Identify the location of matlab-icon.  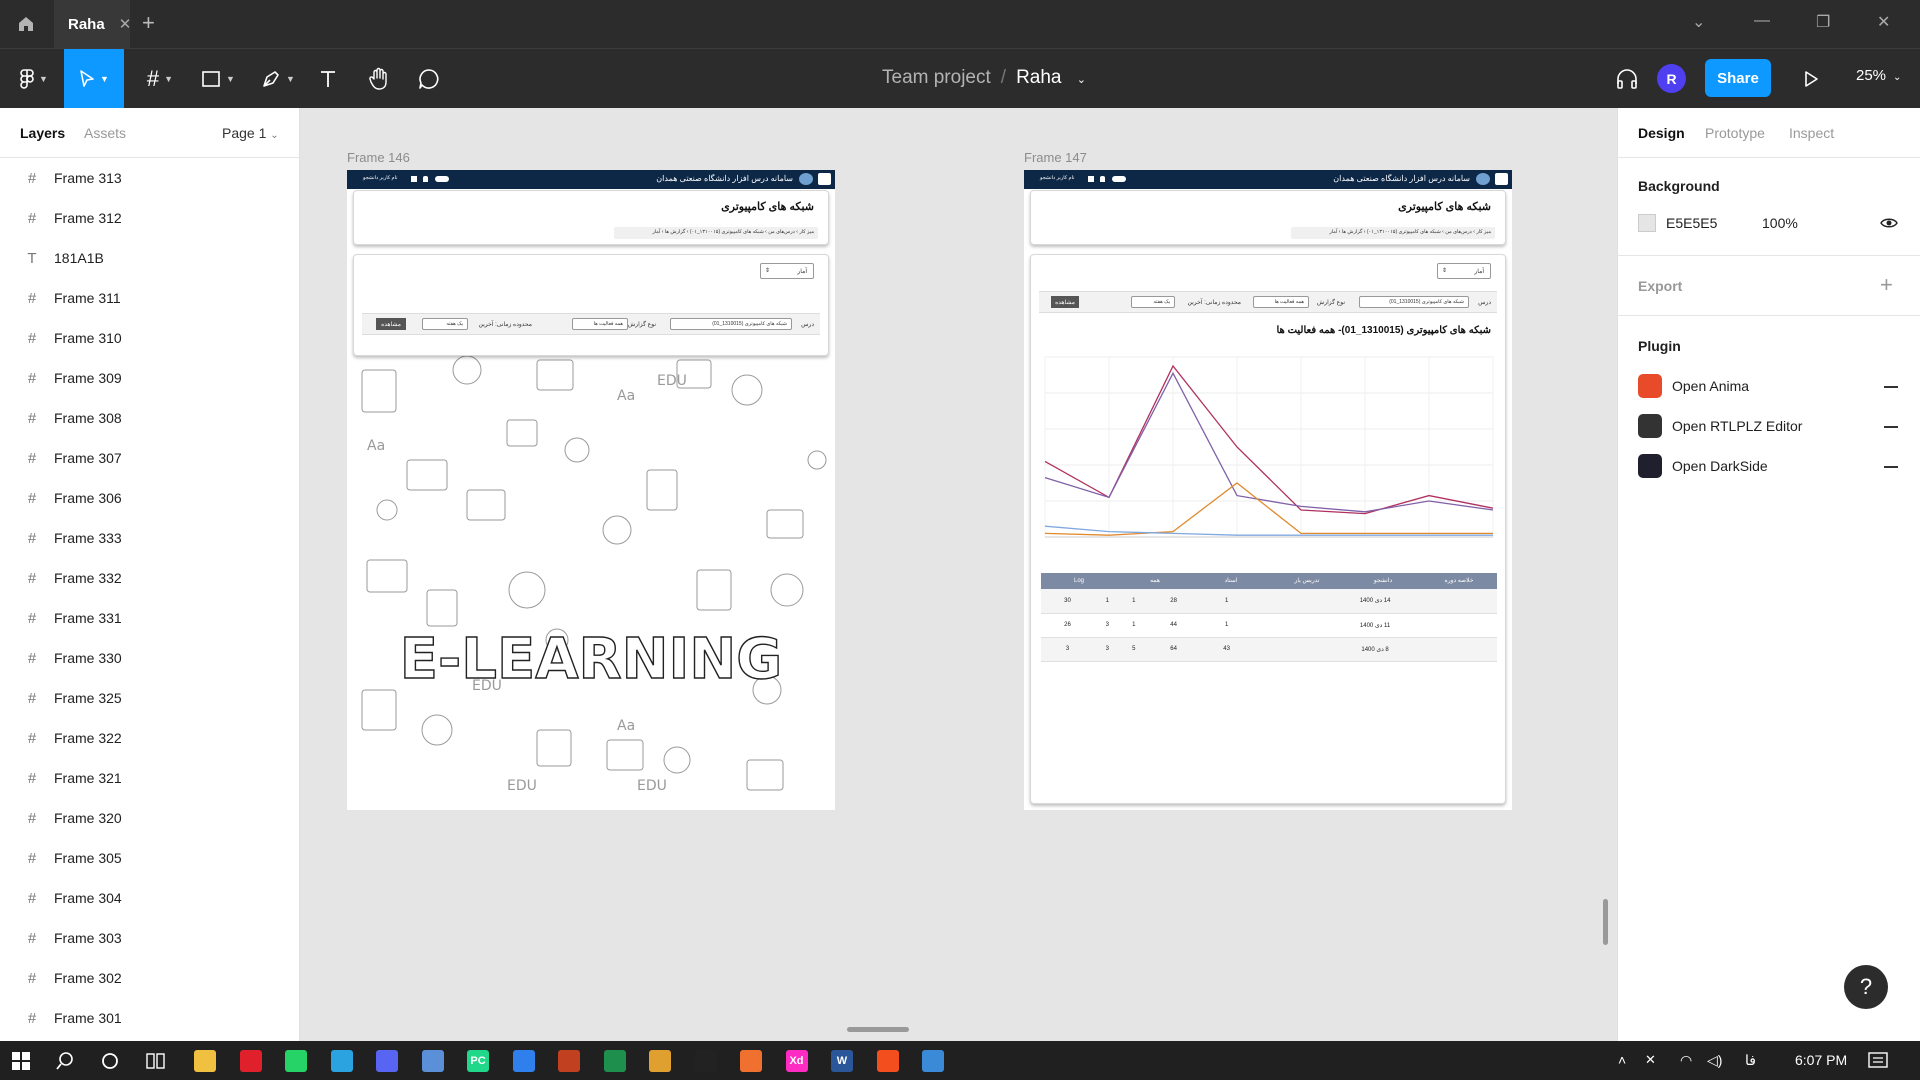
(569, 1061).